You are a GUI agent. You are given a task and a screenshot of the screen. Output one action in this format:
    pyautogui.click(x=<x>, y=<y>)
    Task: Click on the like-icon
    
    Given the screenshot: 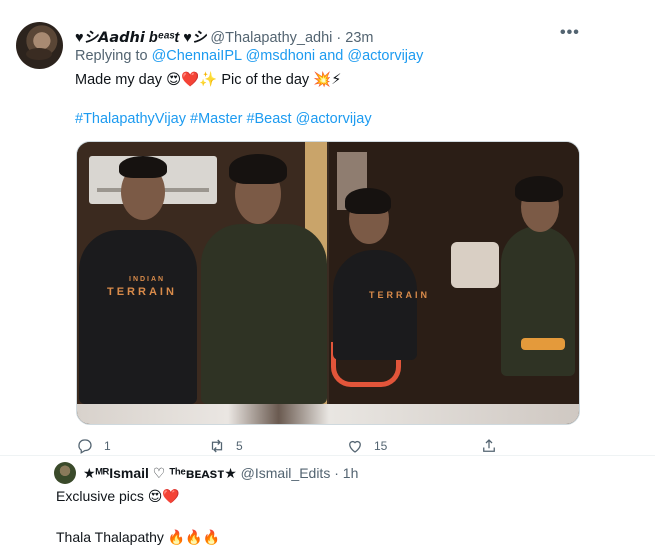 What is the action you would take?
    pyautogui.click(x=355, y=446)
    